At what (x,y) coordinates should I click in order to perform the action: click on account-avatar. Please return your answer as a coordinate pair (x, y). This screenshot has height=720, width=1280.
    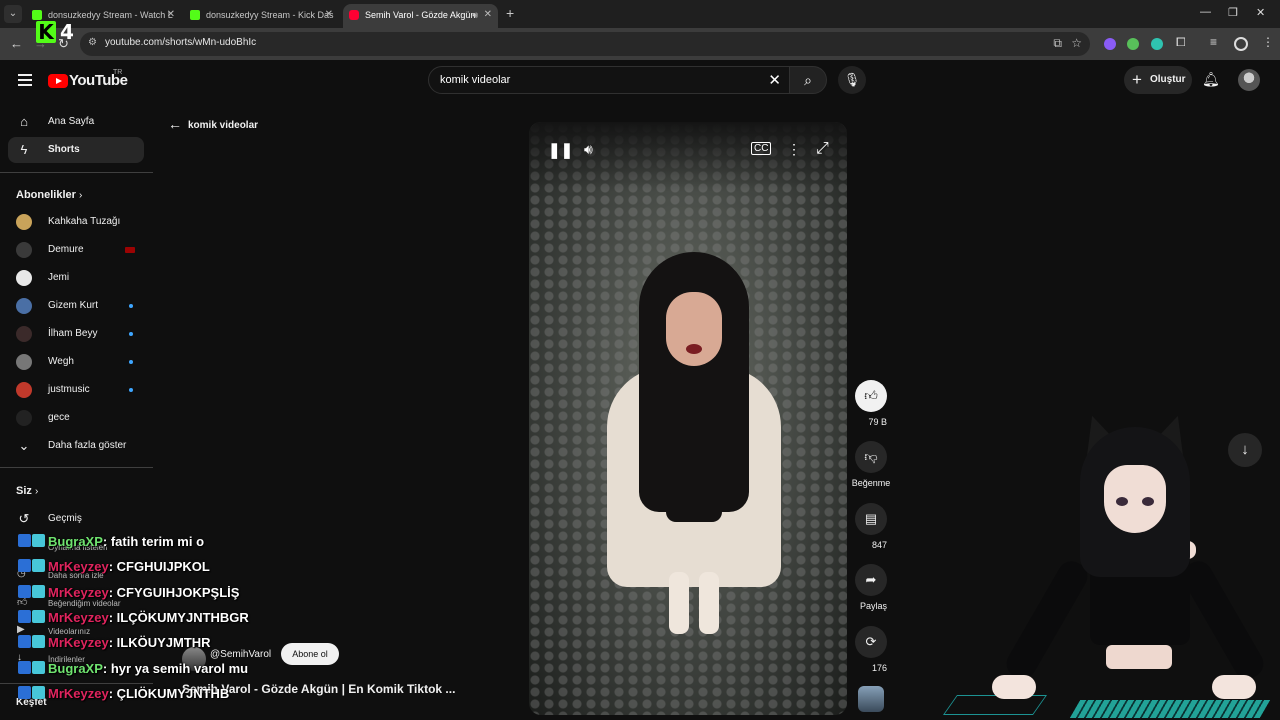
    Looking at the image, I should click on (1249, 80).